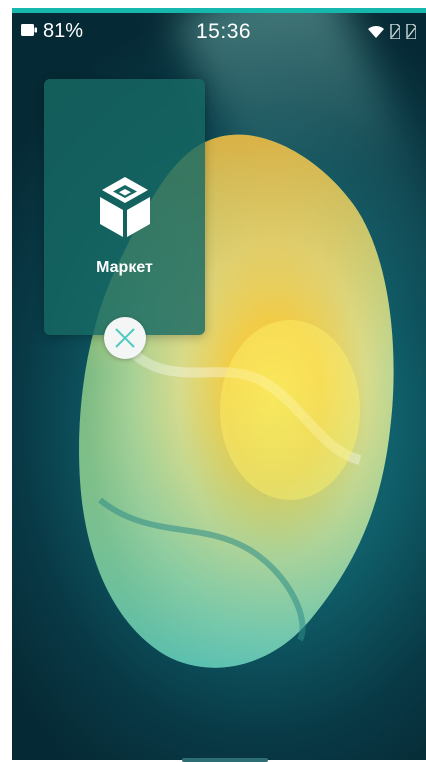 This screenshot has height=762, width=426. Describe the element at coordinates (224, 31) in the screenshot. I see `clock-time: 15:36` at that location.